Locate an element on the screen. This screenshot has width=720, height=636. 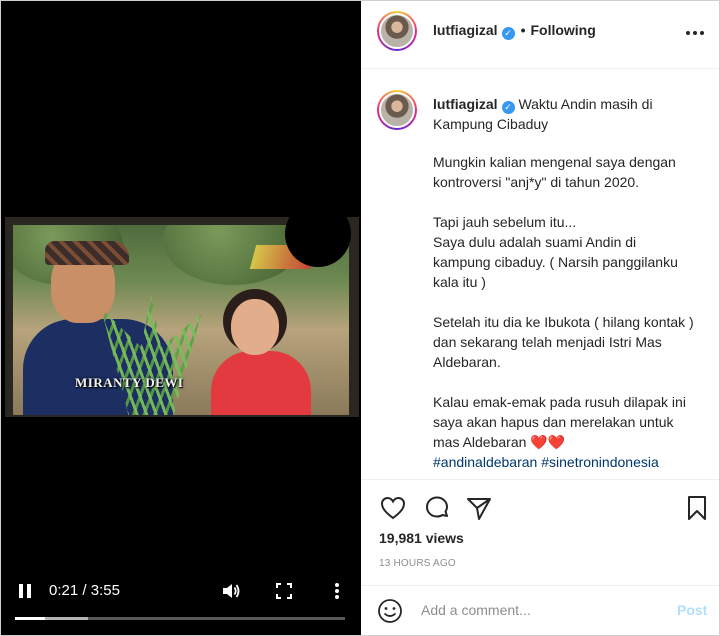
hashtag-link: #sinetronindonesia is located at coordinates (600, 462).